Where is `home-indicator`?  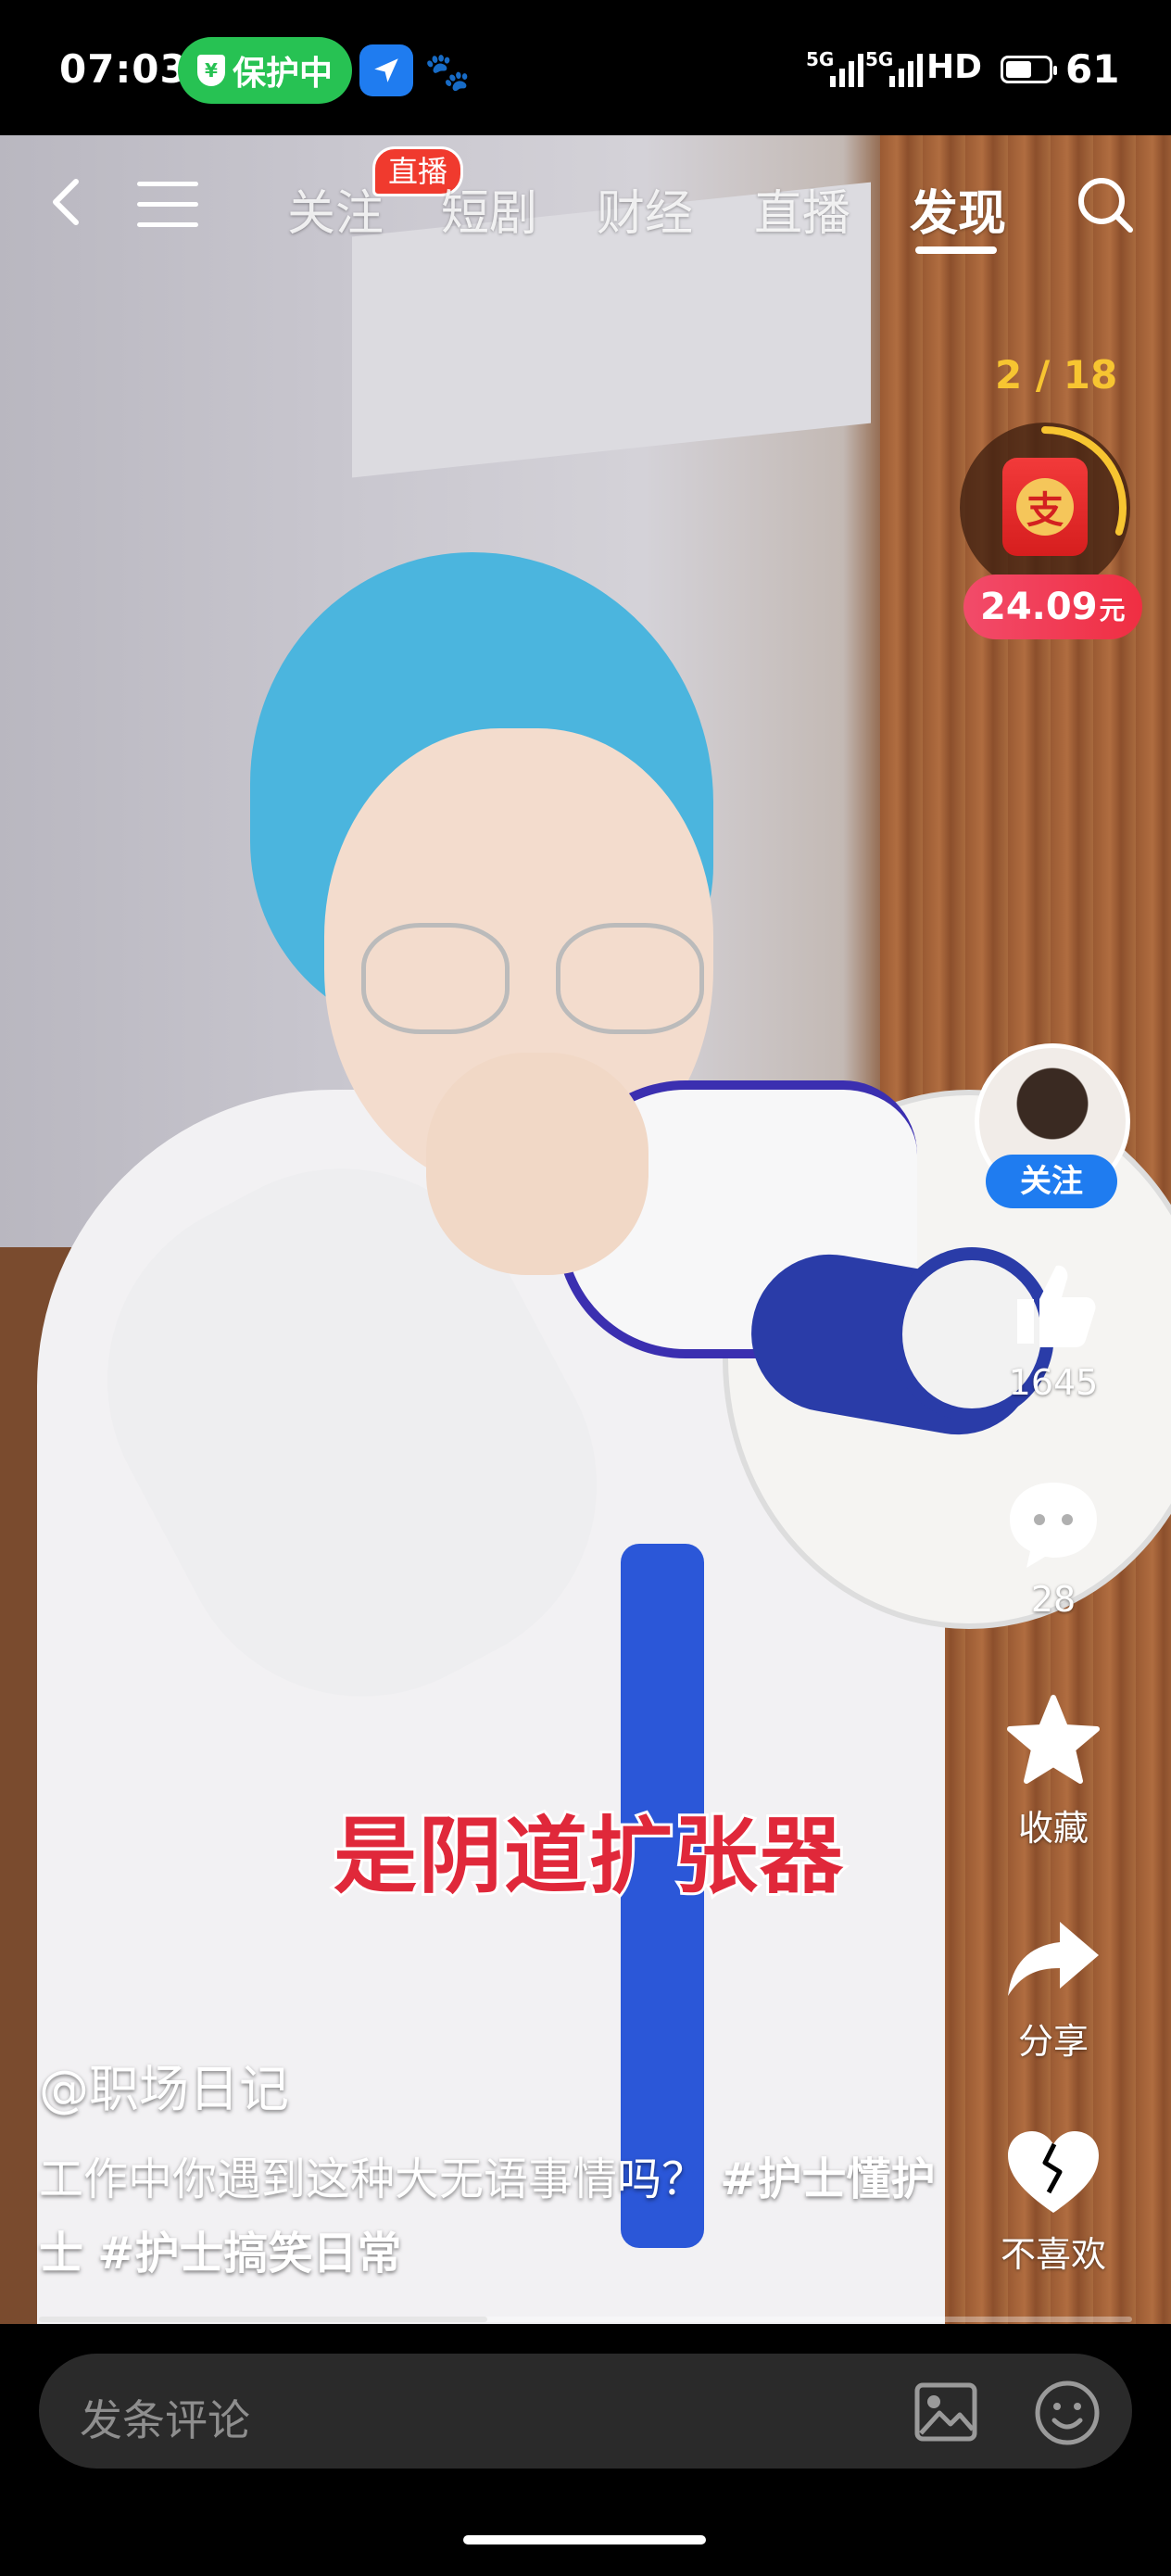 home-indicator is located at coordinates (584, 2539).